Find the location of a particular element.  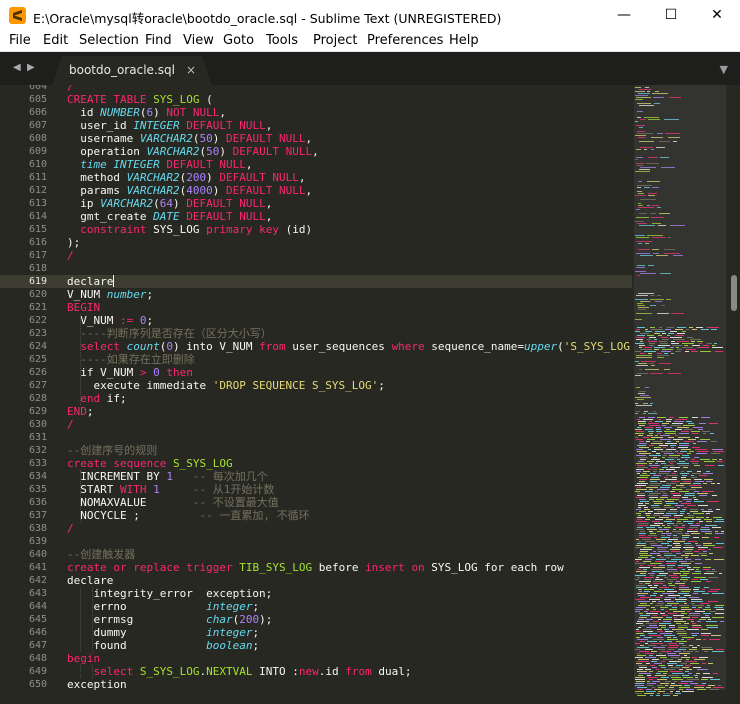

code-line: 622 V_NUM := 0; is located at coordinates (316, 320).